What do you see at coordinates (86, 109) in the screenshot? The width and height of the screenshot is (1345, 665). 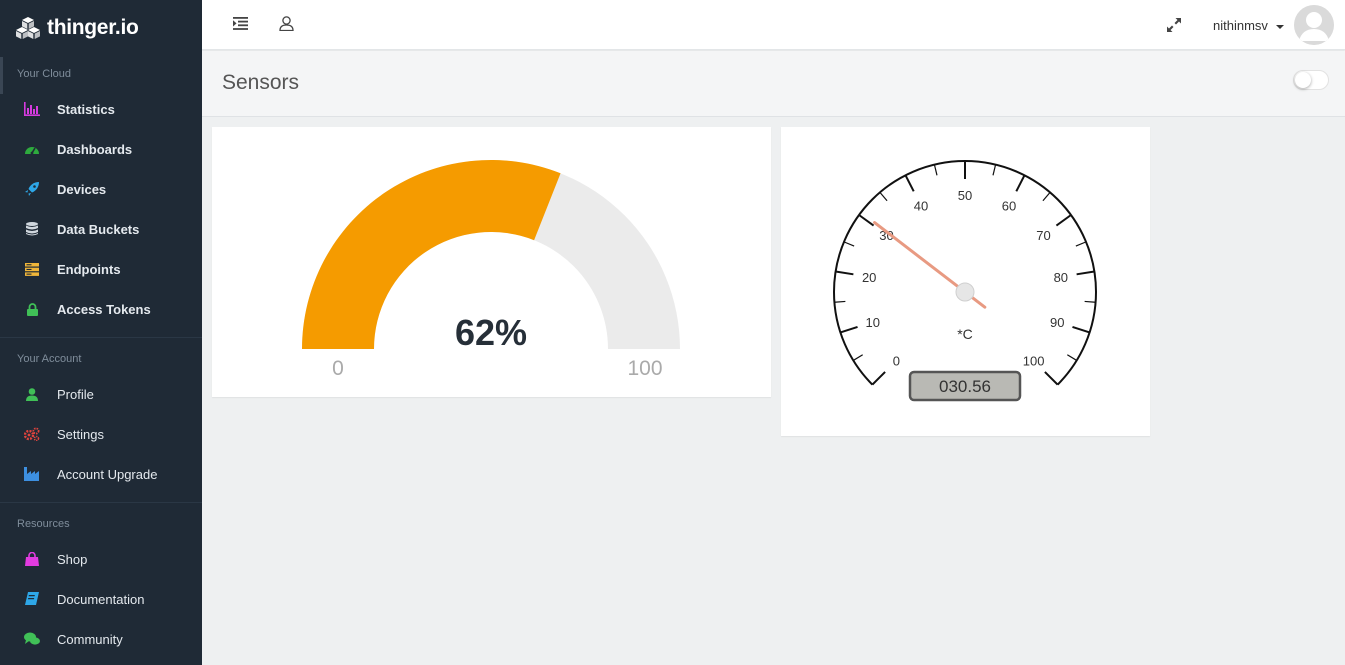 I see `sidebar-item-label: Statistics` at bounding box center [86, 109].